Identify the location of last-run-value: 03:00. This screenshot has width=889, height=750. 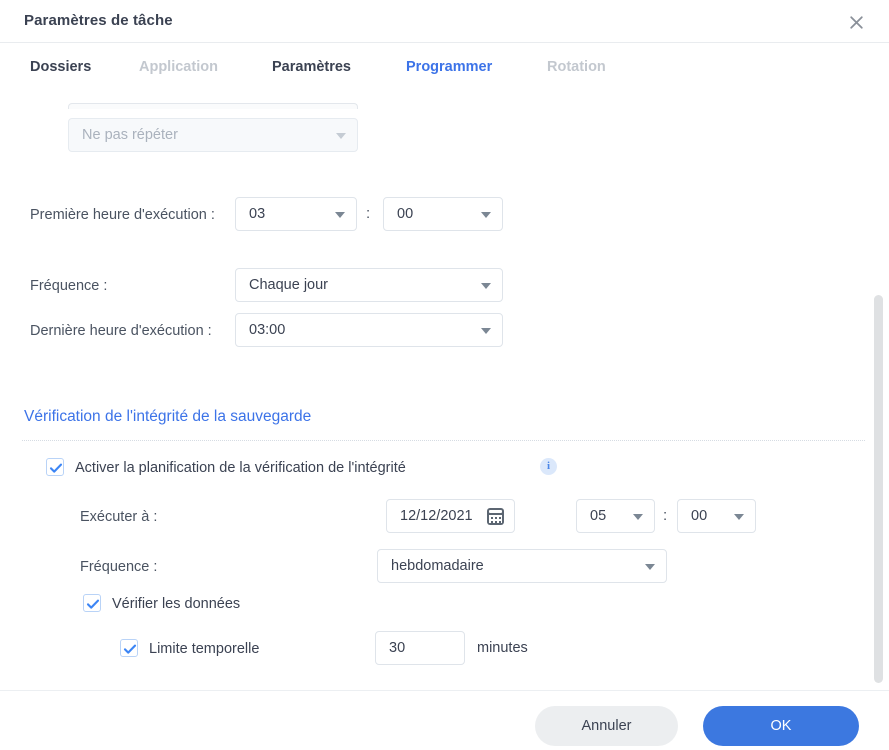
(267, 330).